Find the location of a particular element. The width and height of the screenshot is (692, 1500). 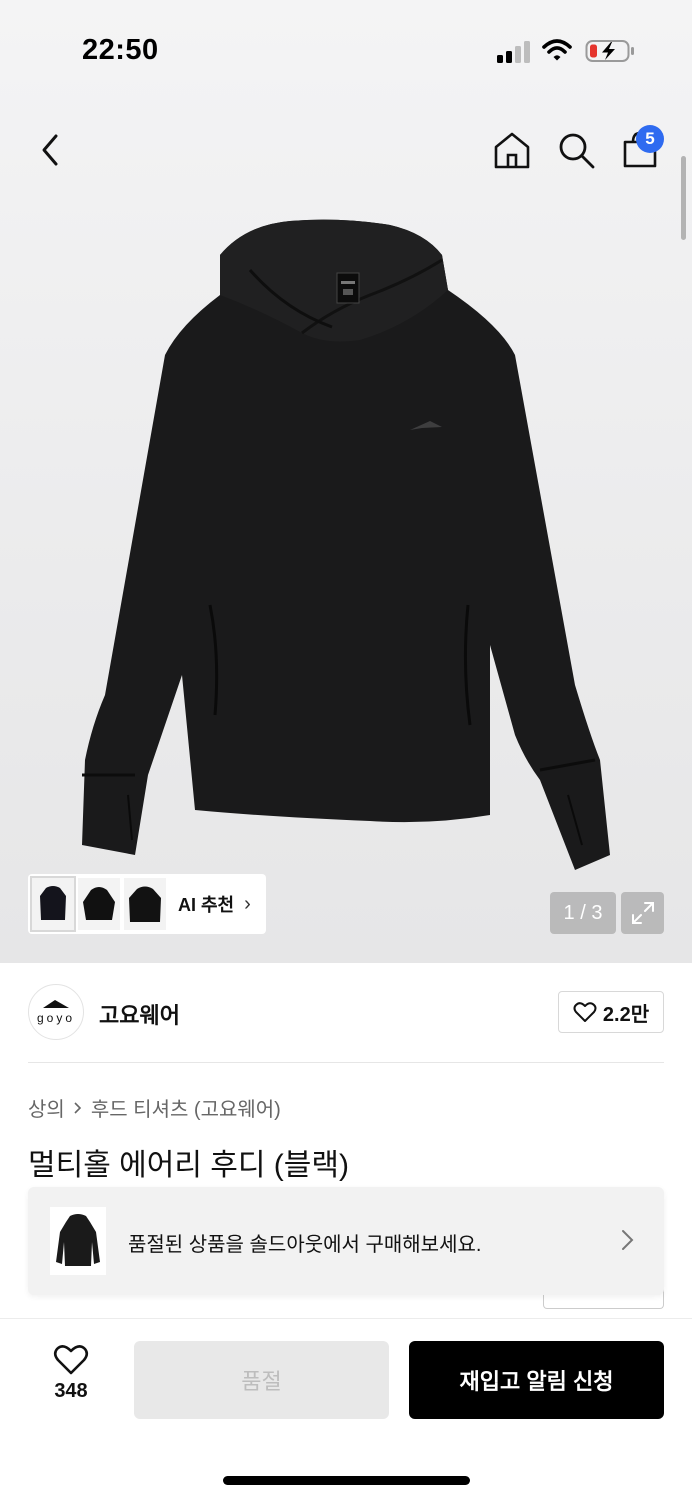

divider is located at coordinates (346, 1062).